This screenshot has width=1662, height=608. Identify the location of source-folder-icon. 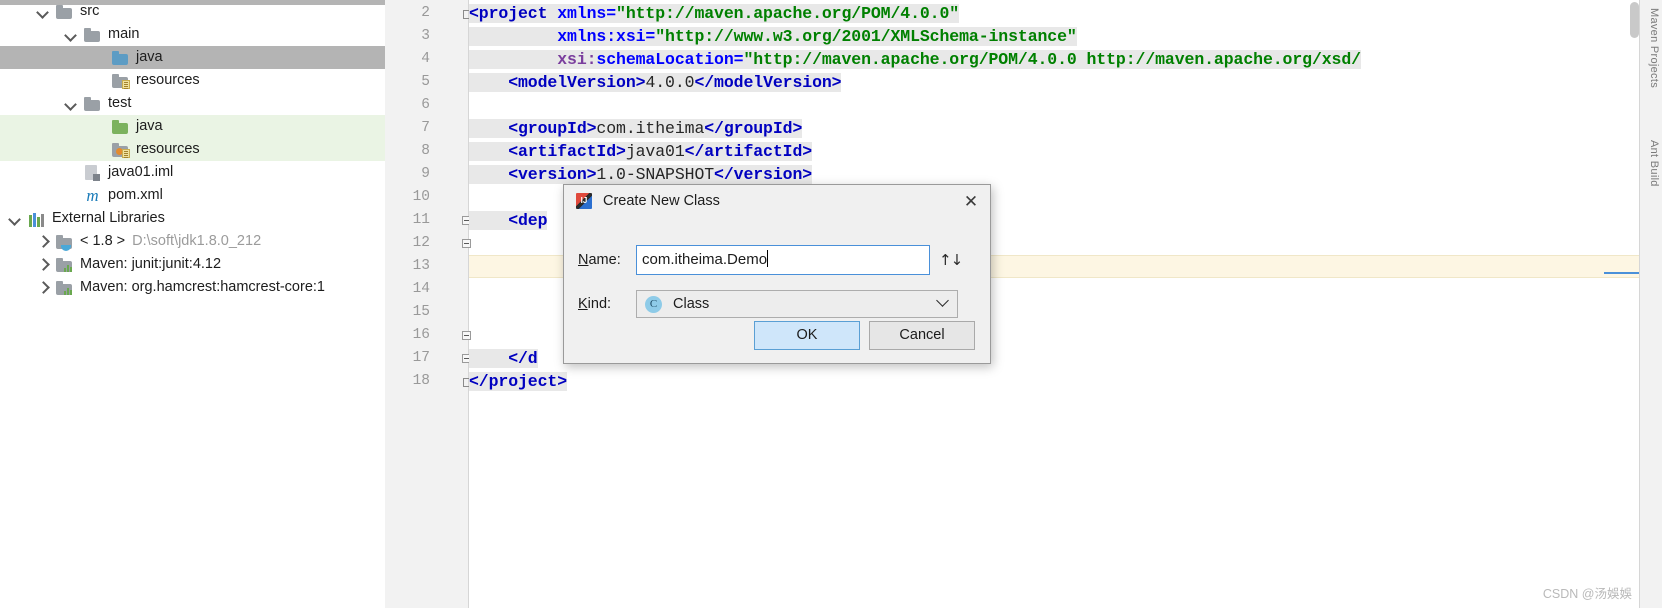
(120, 57).